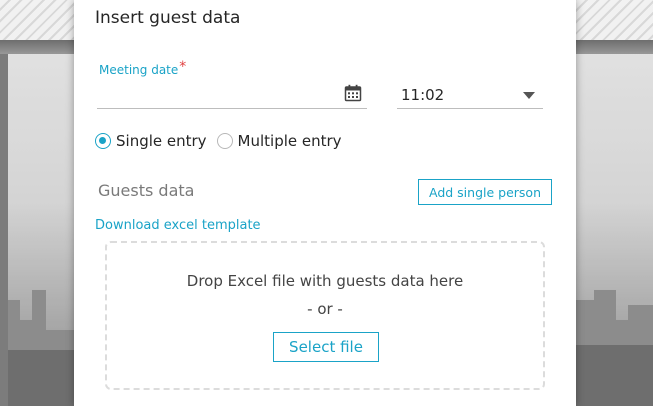 The image size is (653, 406). Describe the element at coordinates (161, 141) in the screenshot. I see `radio-single-entry-label: Single entry` at that location.